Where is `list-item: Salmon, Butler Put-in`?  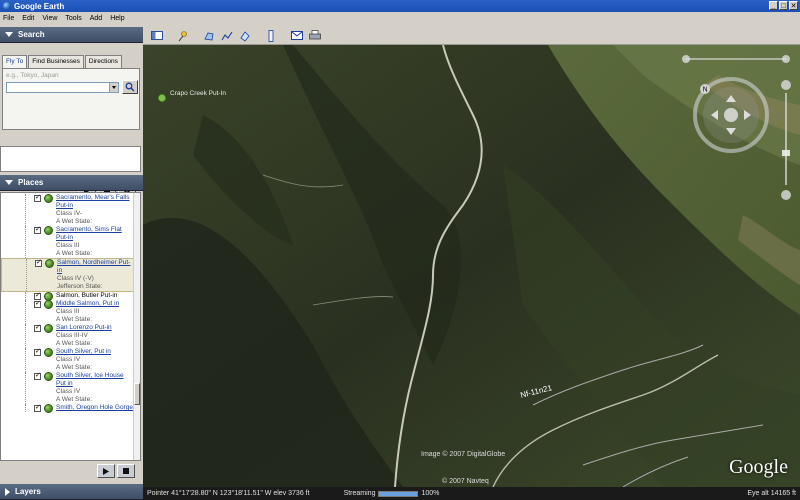
list-item: Salmon, Butler Put-in is located at coordinates (67, 296).